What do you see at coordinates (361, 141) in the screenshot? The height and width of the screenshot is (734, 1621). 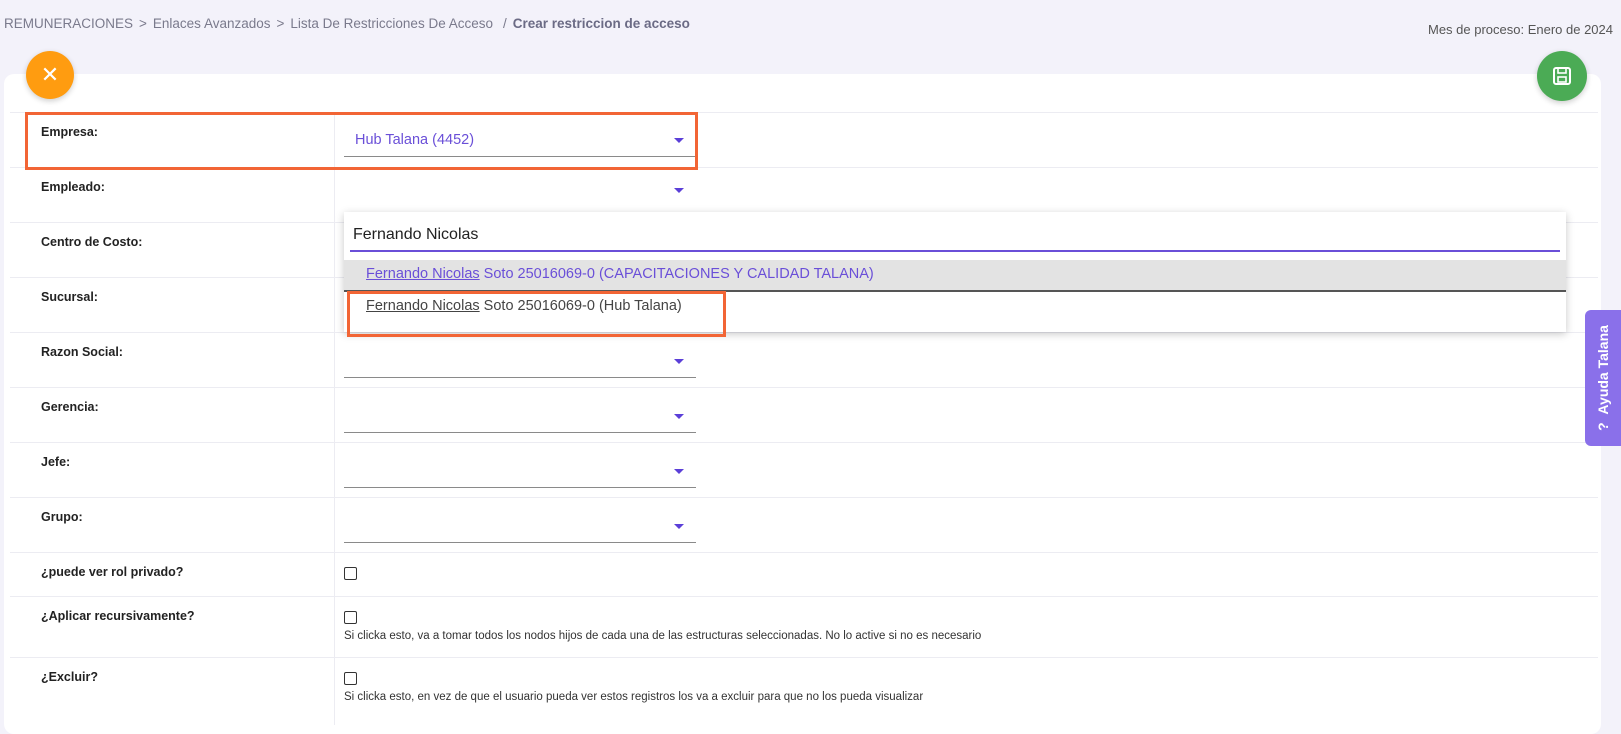 I see `highlight-box-empresa` at bounding box center [361, 141].